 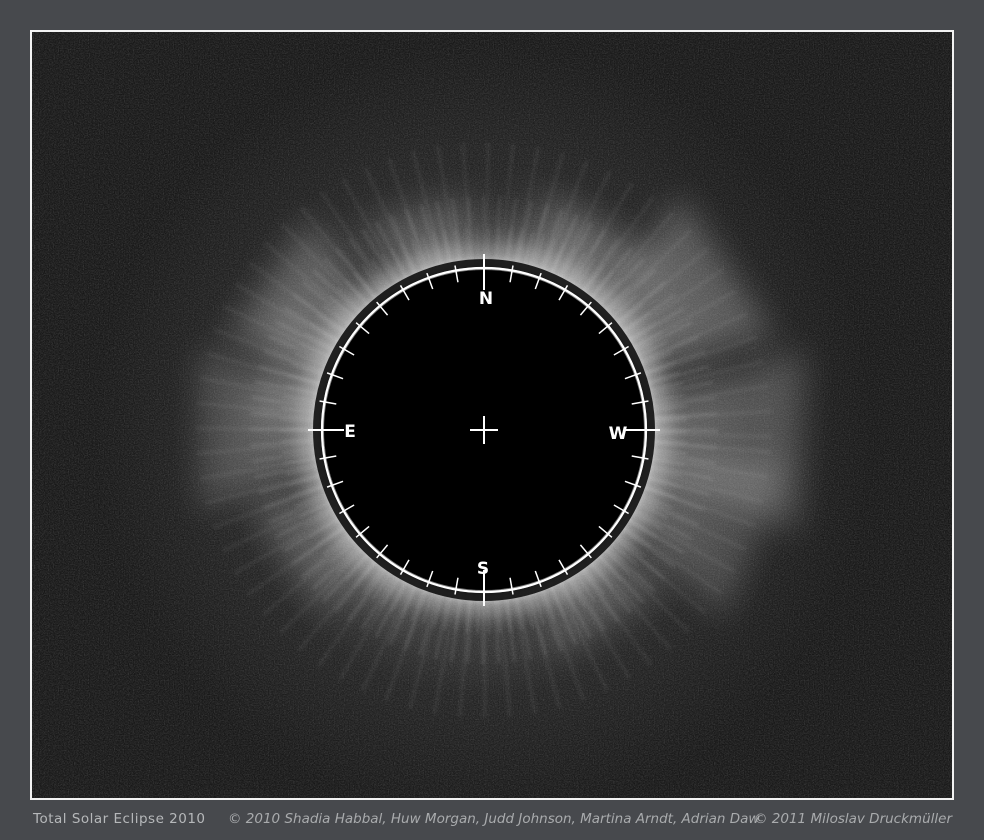 What do you see at coordinates (486, 299) in the screenshot?
I see `north-label: N` at bounding box center [486, 299].